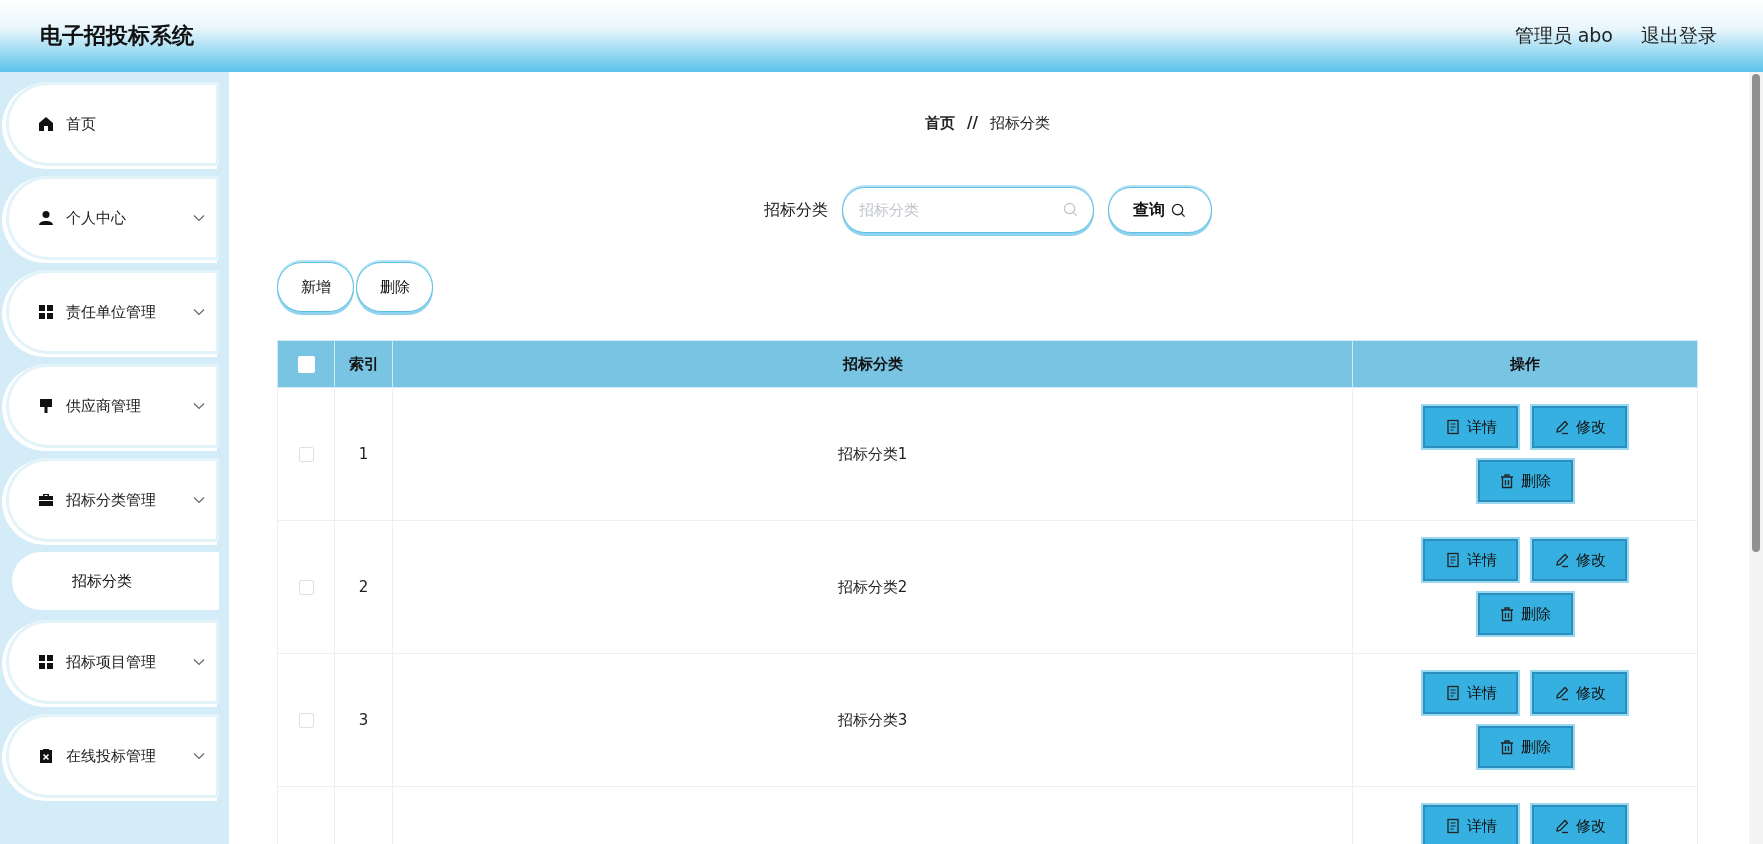 This screenshot has height=844, width=1763. I want to click on select-all-checkbox, so click(306, 364).